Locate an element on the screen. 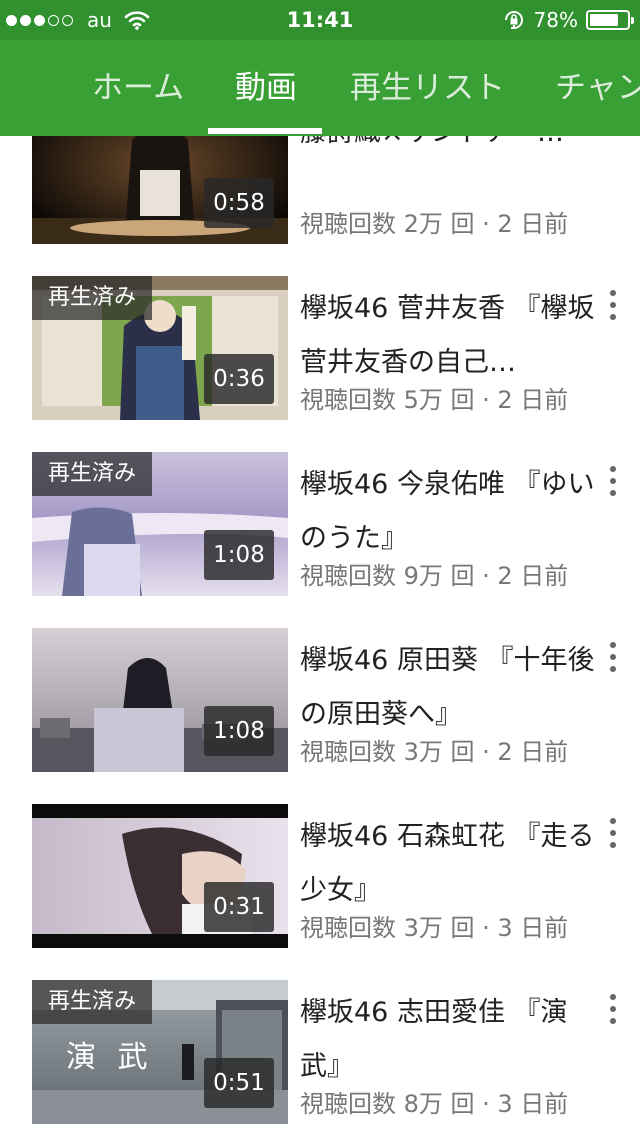  video-meta: 視聴回数 3万 回 · 2 日前 is located at coordinates (434, 752).